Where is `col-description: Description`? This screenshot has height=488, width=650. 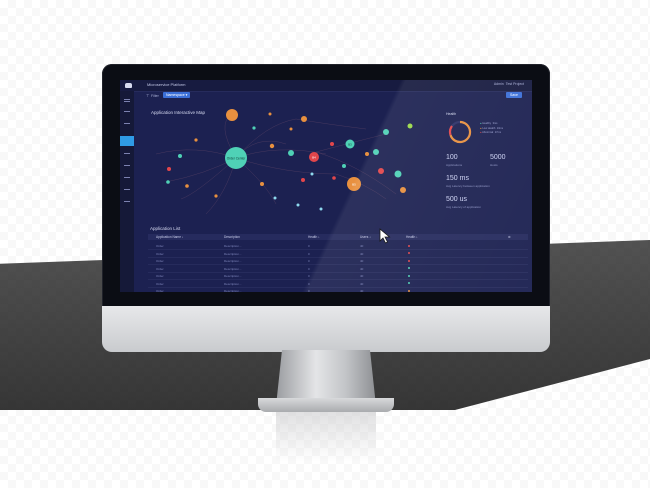
col-description: Description is located at coordinates (232, 237).